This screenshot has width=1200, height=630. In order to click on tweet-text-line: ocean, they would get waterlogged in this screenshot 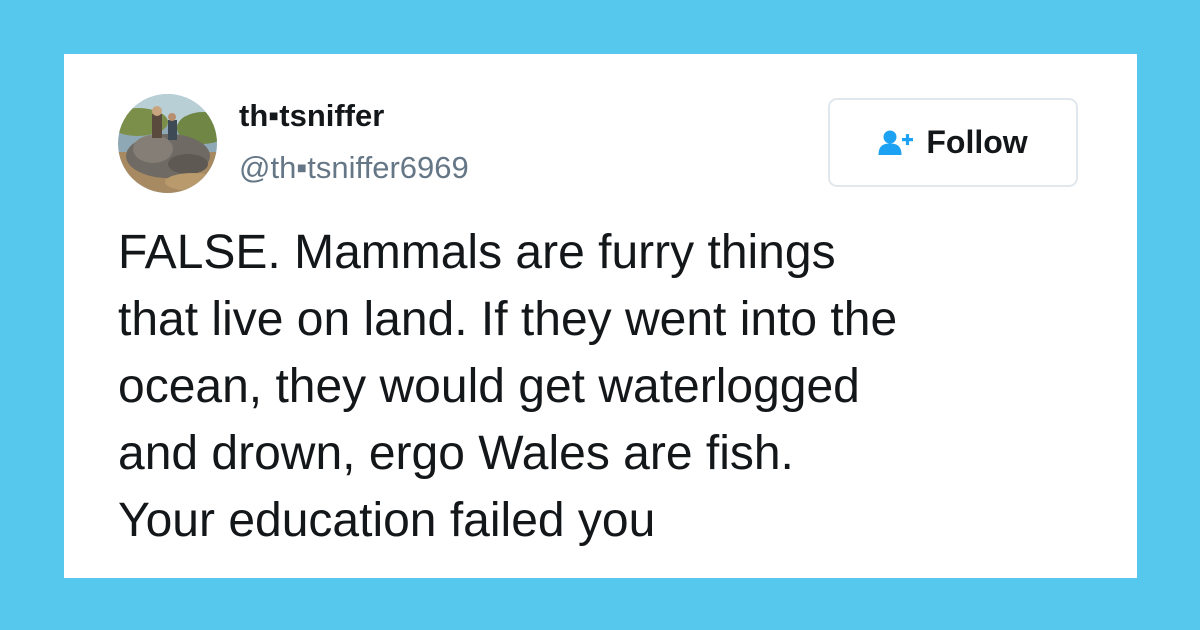, I will do `click(489, 386)`.